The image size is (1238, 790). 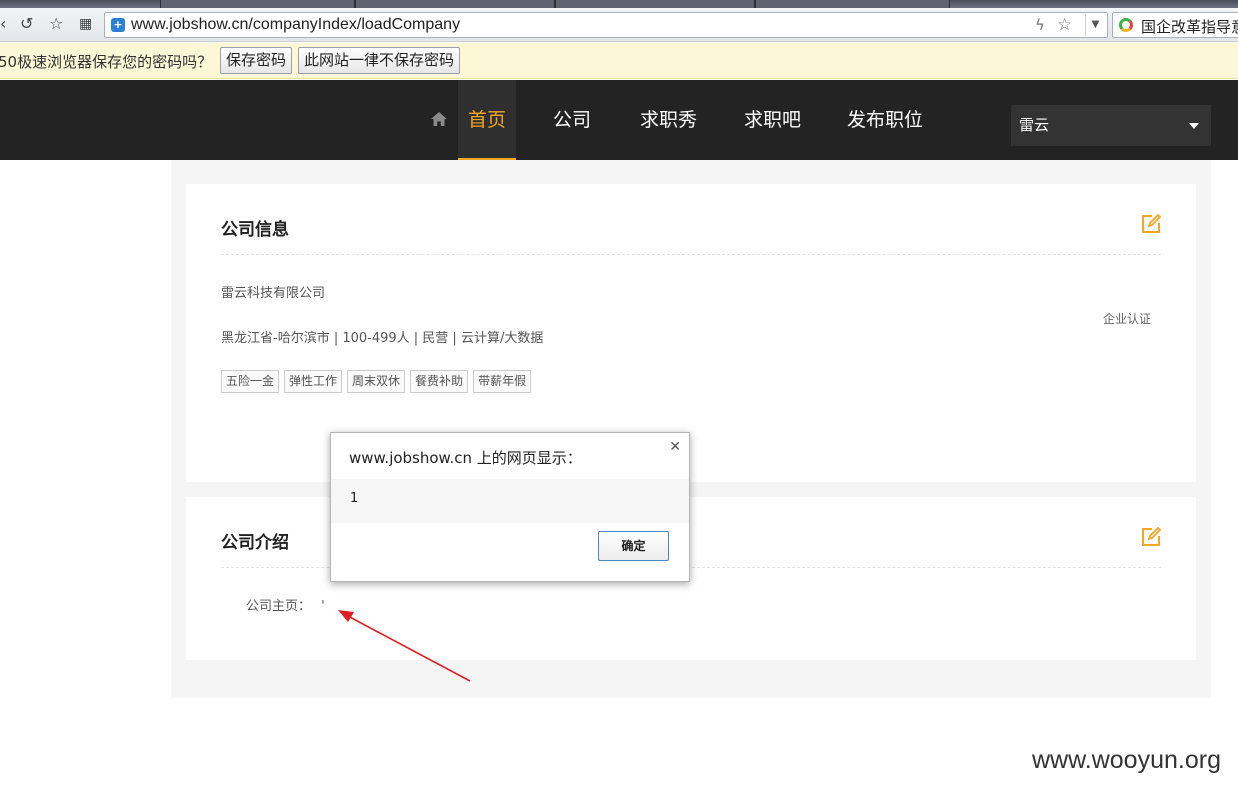 What do you see at coordinates (1111, 125) in the screenshot?
I see `user-menu: 雷云` at bounding box center [1111, 125].